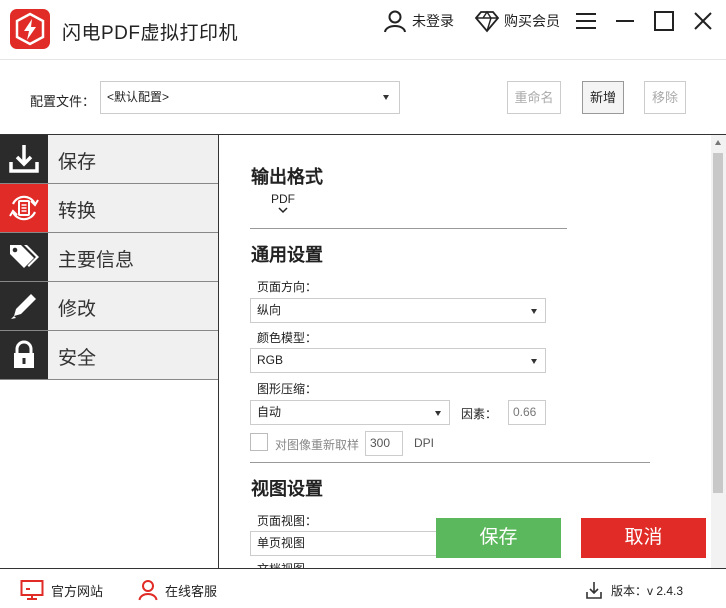 This screenshot has width=726, height=608. What do you see at coordinates (287, 338) in the screenshot?
I see `color-model-label: 颜色模型：` at bounding box center [287, 338].